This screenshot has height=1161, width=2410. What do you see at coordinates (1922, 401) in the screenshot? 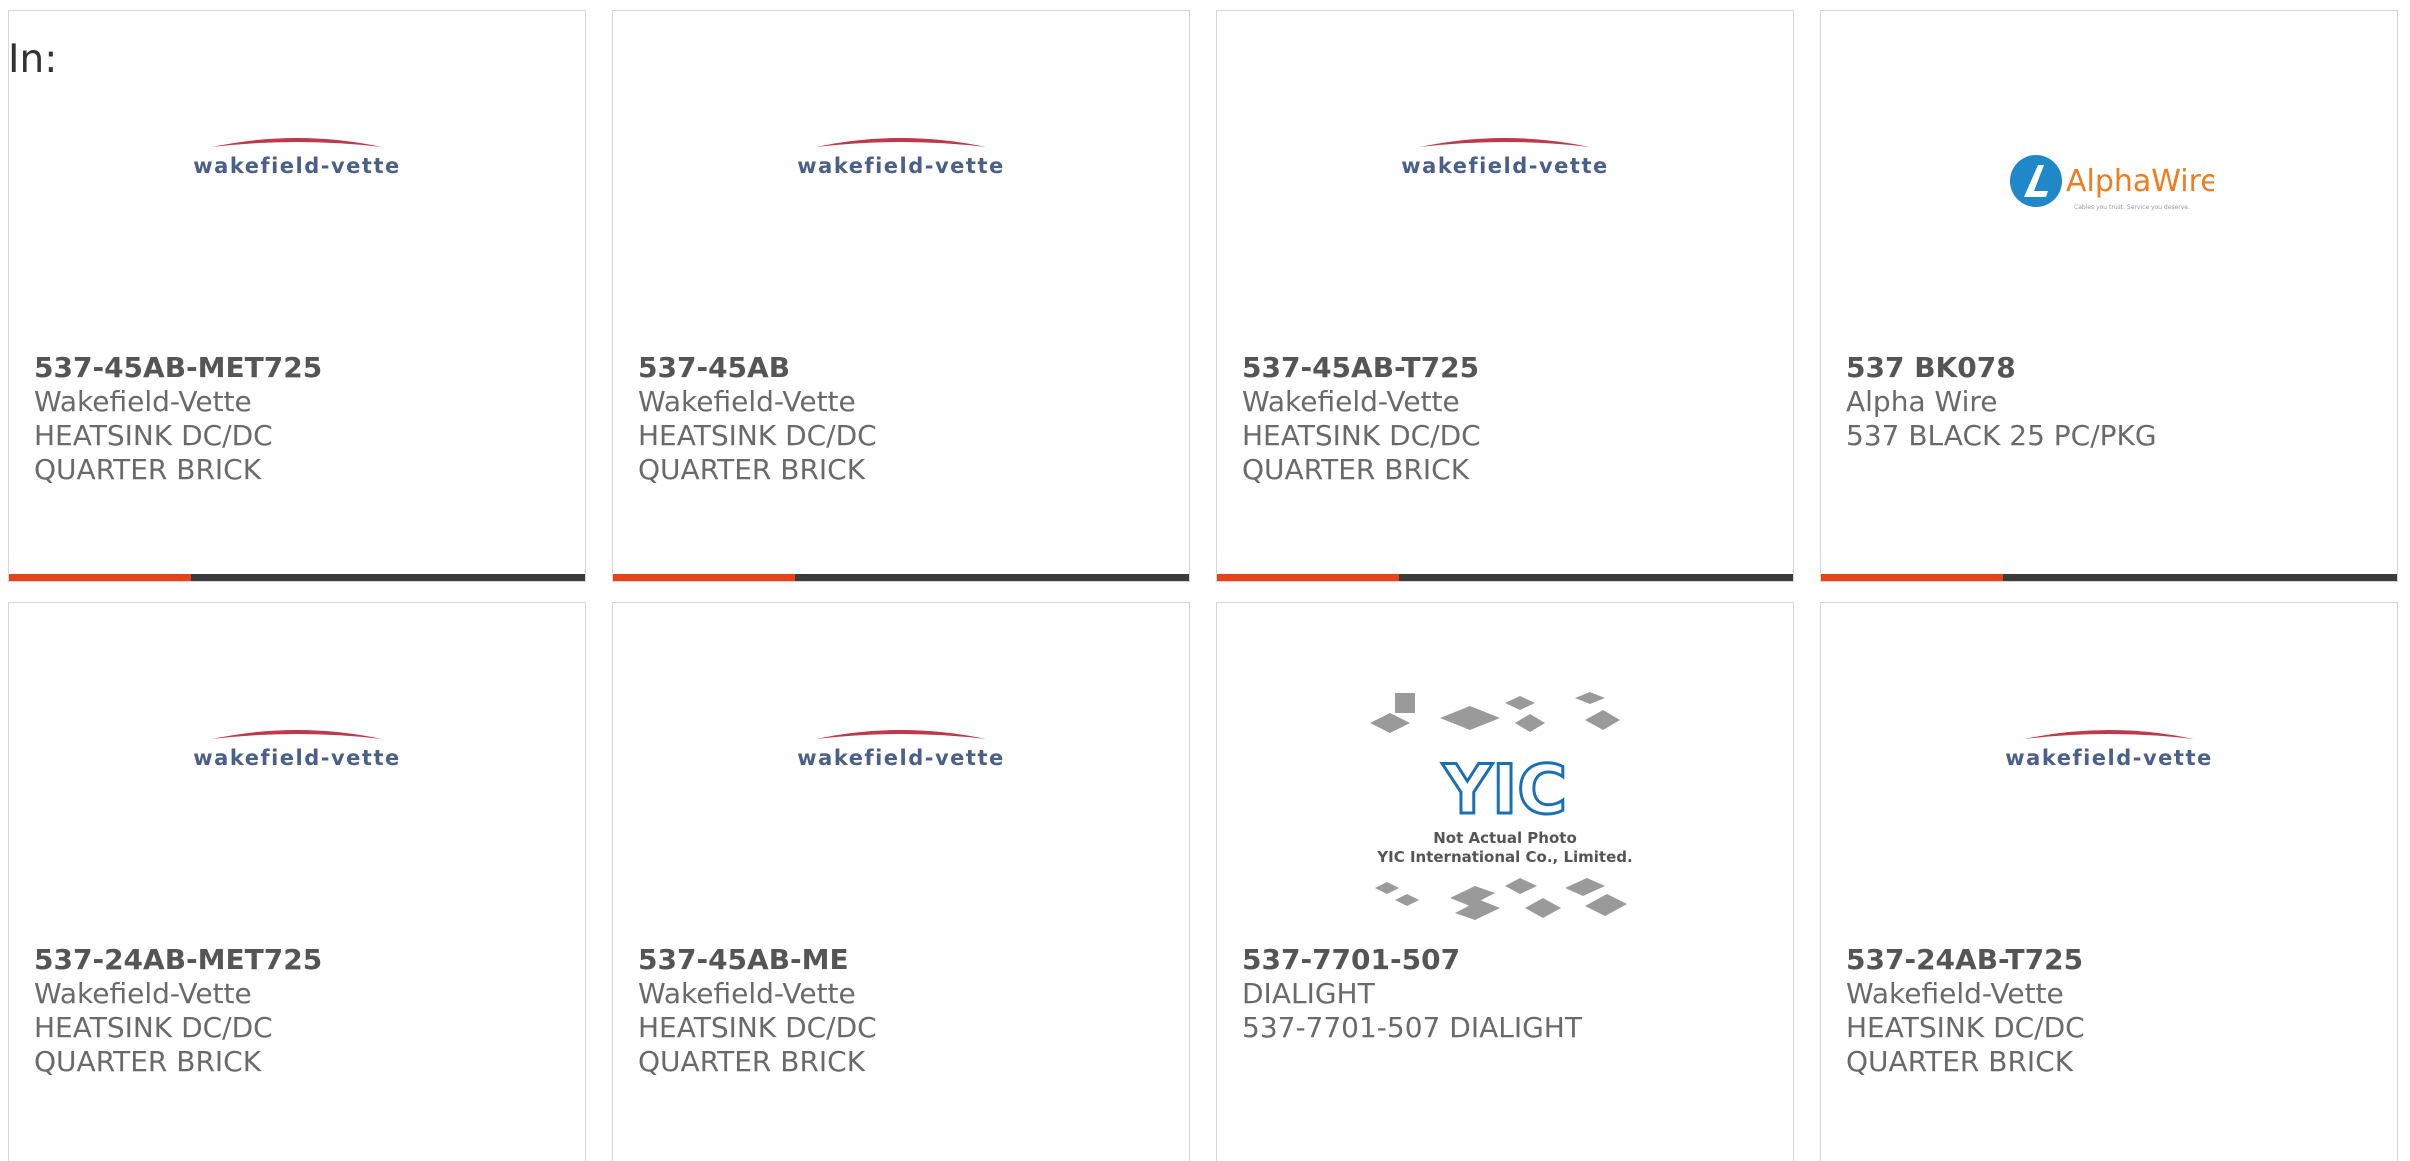
I see `manufacturer: Alpha Wire` at bounding box center [1922, 401].